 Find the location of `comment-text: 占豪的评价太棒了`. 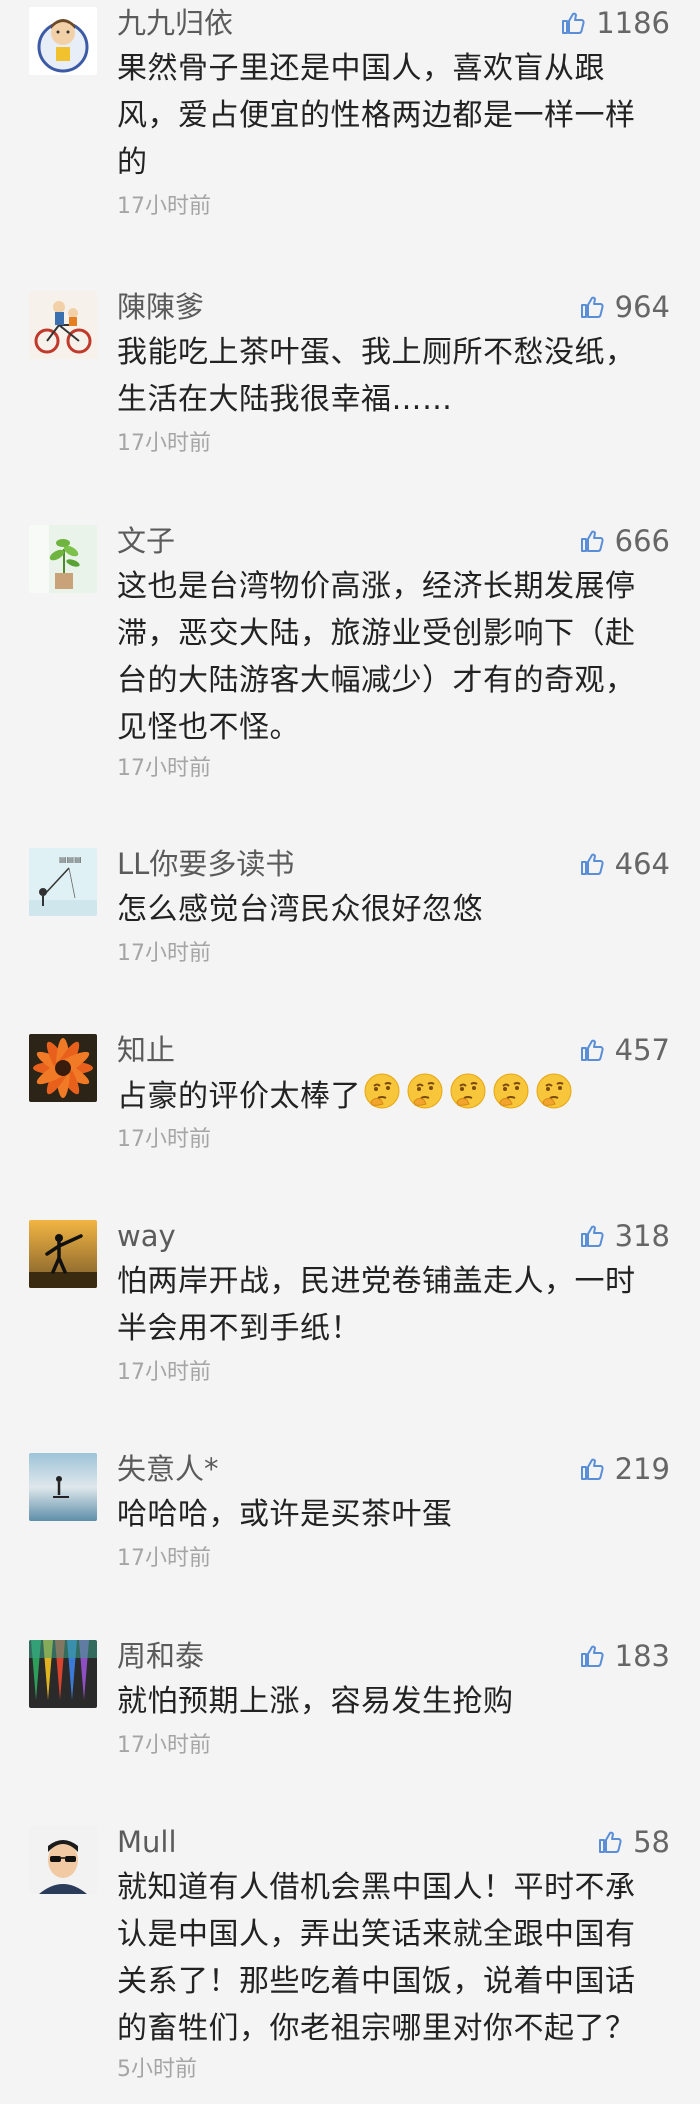

comment-text: 占豪的评价太棒了 is located at coordinates (387, 1098).